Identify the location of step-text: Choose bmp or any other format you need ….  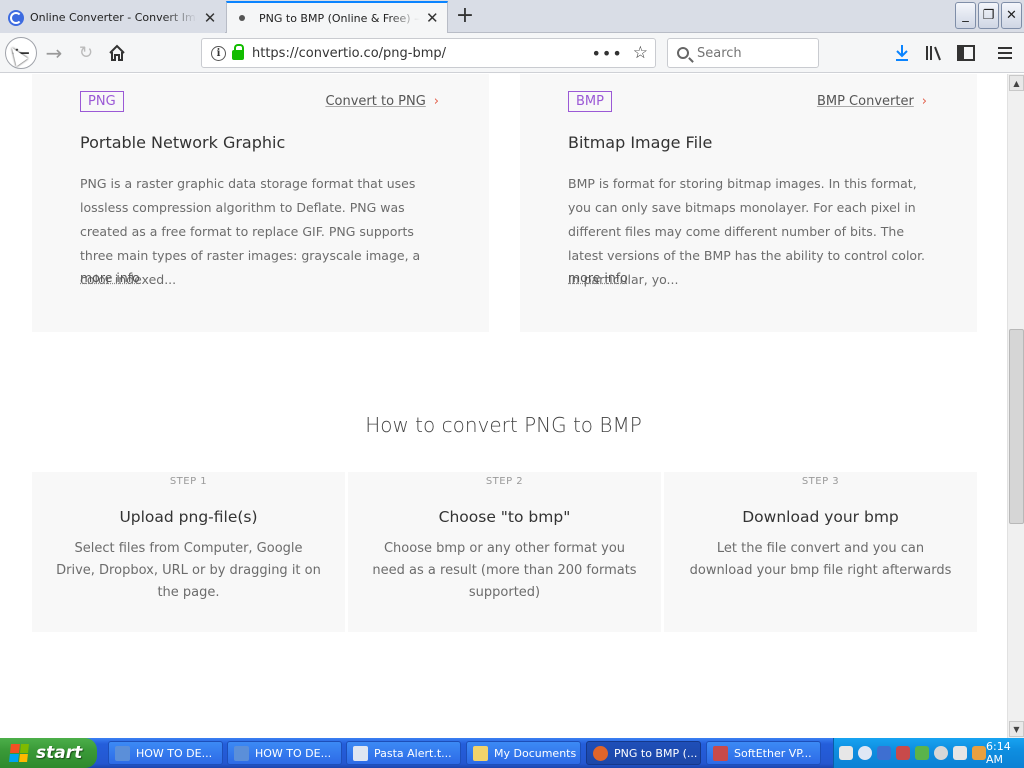
(504, 570).